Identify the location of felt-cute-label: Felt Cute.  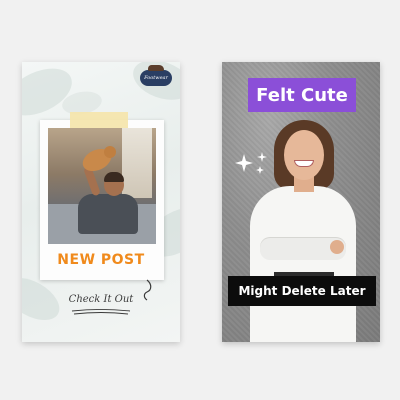
(302, 95).